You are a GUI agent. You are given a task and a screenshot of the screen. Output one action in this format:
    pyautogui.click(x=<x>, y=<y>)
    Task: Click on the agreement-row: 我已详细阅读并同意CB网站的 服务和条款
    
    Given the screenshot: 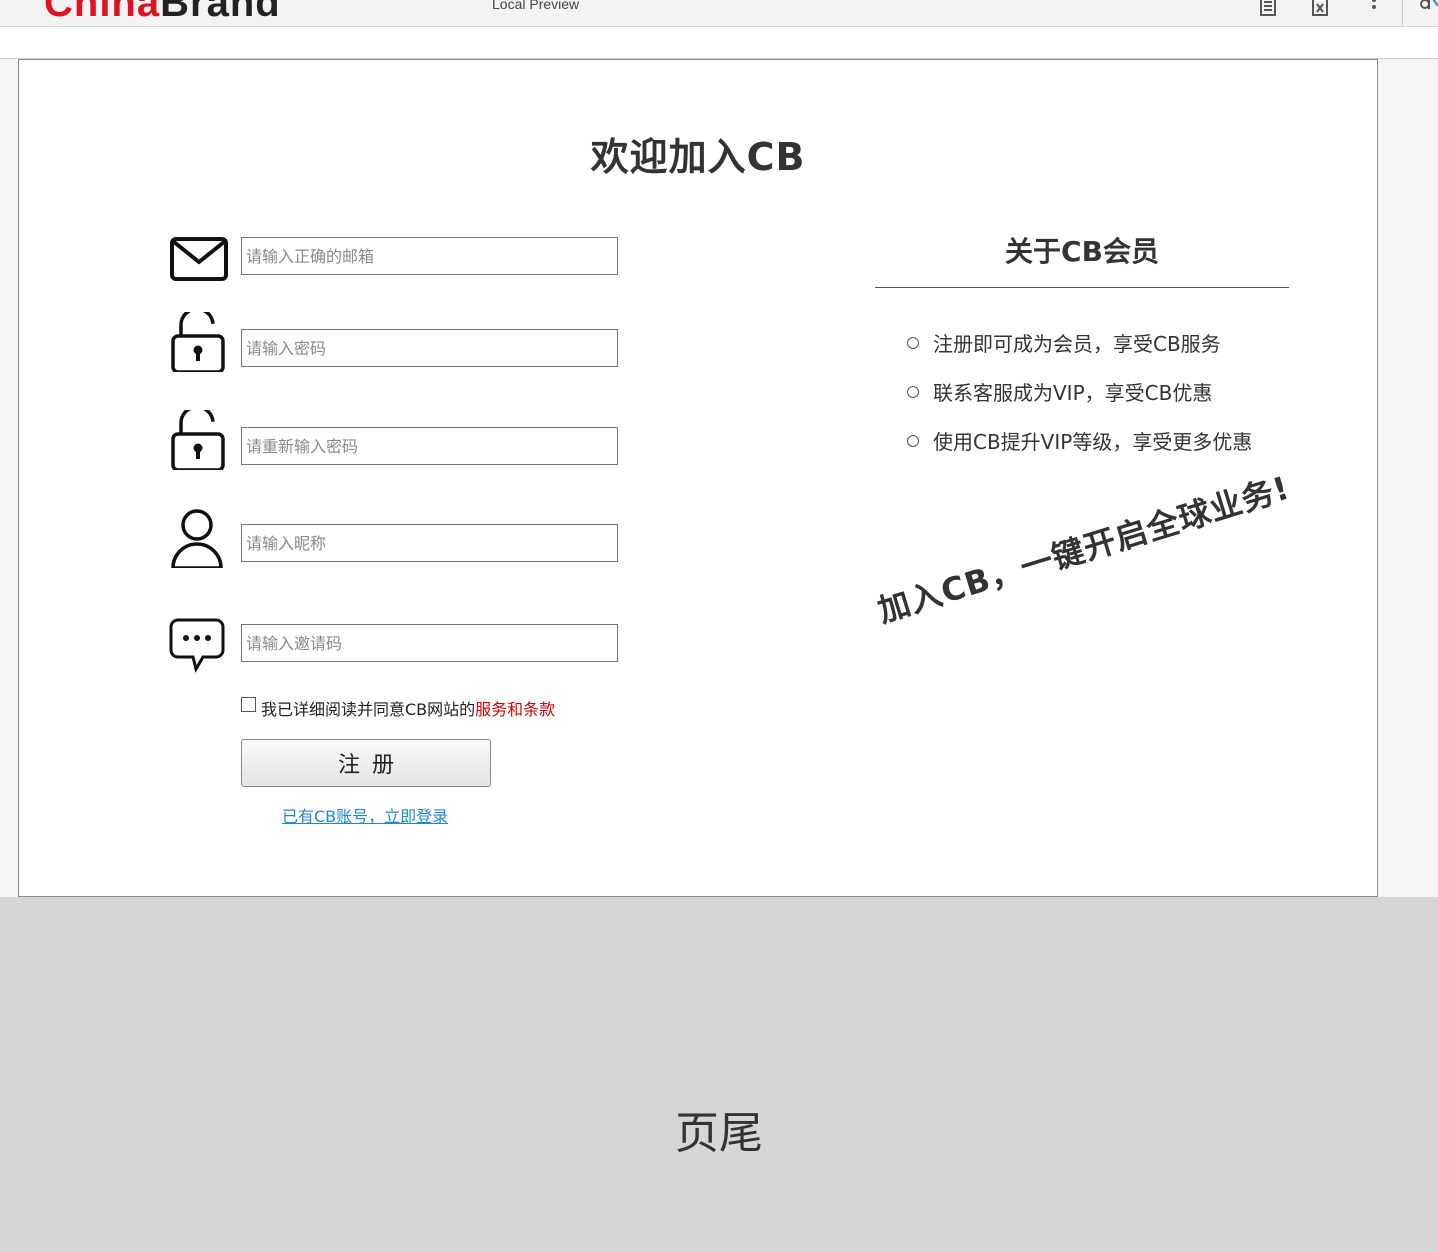 What is the action you would take?
    pyautogui.click(x=398, y=708)
    